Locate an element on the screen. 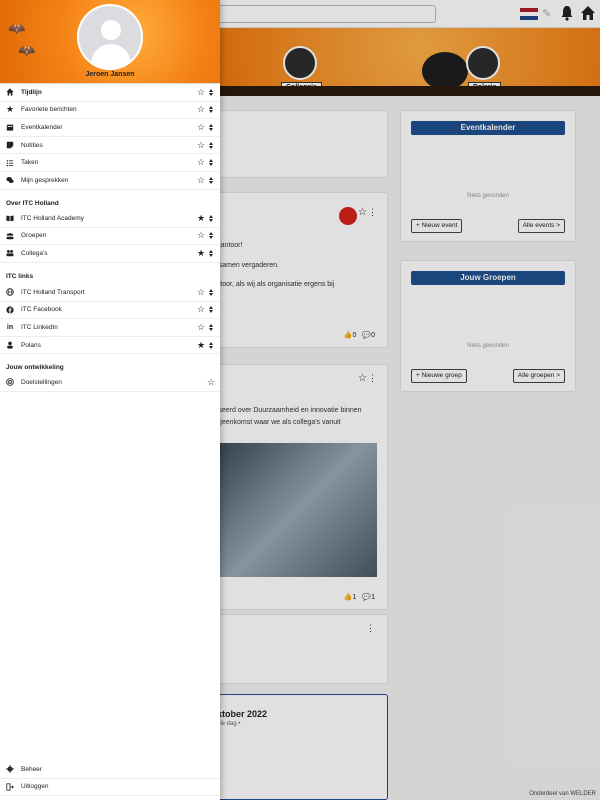 The height and width of the screenshot is (800, 600). section-title-development: Jouw ontwikkeling is located at coordinates (35, 367).